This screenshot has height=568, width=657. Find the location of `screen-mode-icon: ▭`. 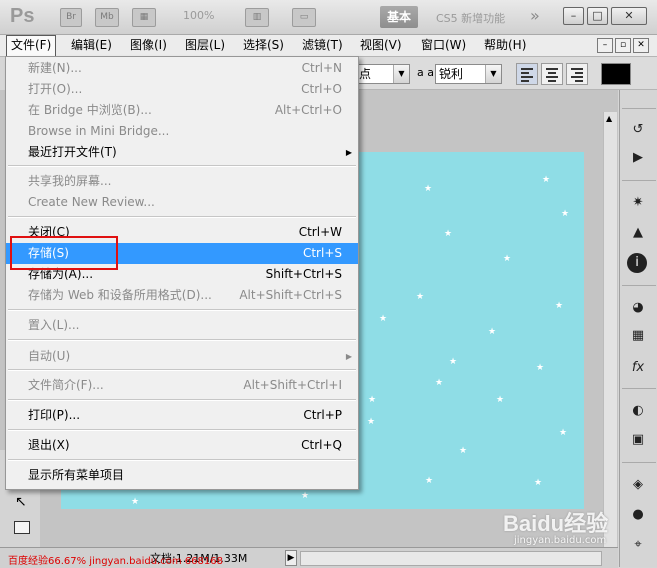

screen-mode-icon: ▭ is located at coordinates (304, 17).